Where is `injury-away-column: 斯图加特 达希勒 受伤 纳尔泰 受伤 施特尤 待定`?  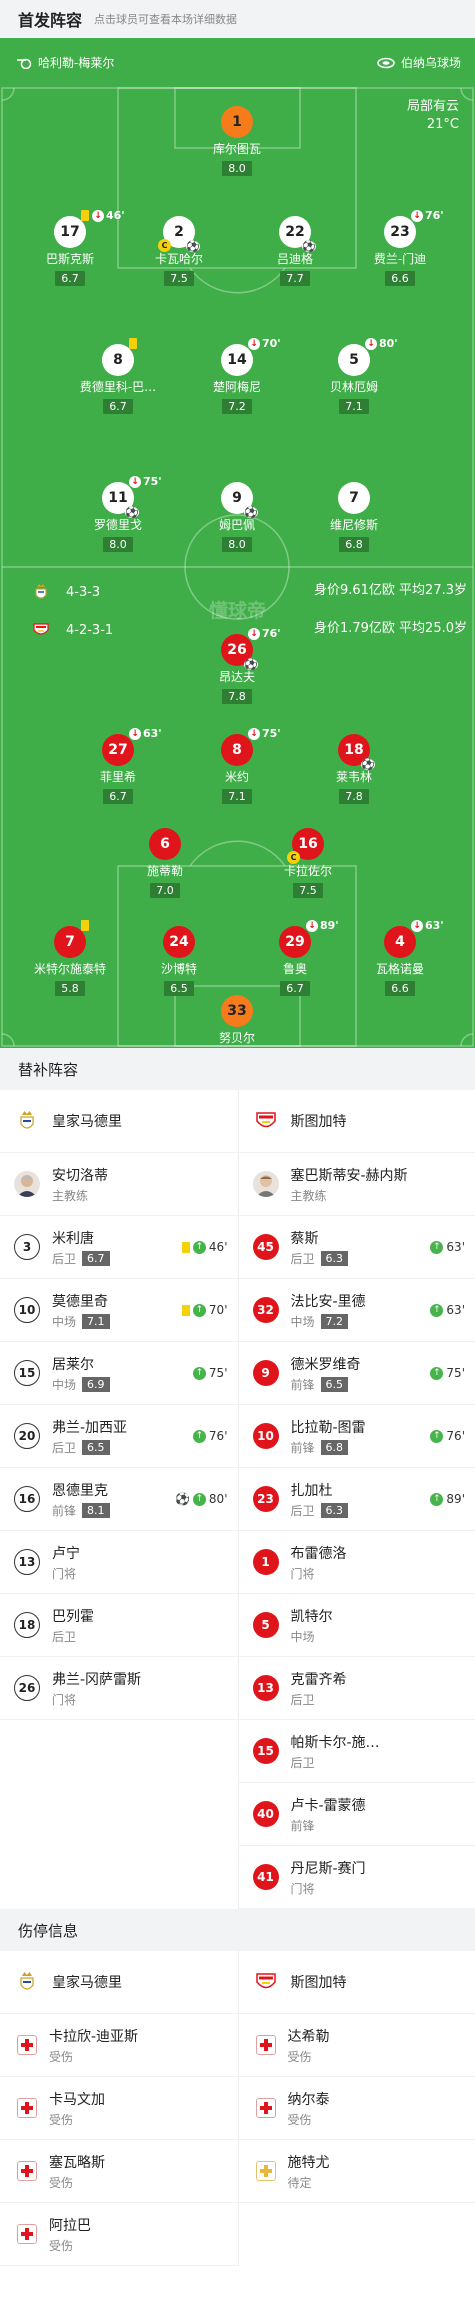 injury-away-column: 斯图加特 达希勒 受伤 纳尔泰 受伤 施特尤 待定 is located at coordinates (356, 2108).